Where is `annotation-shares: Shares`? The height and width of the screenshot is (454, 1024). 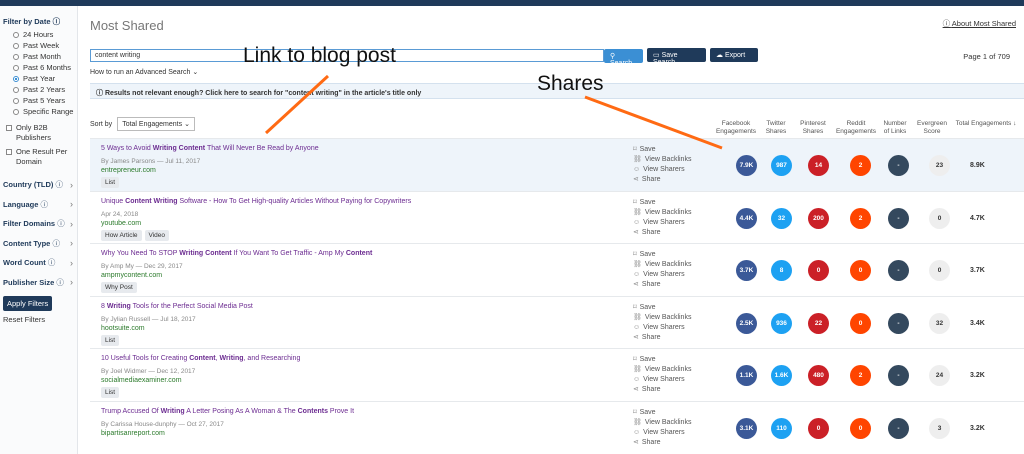 annotation-shares: Shares is located at coordinates (570, 83).